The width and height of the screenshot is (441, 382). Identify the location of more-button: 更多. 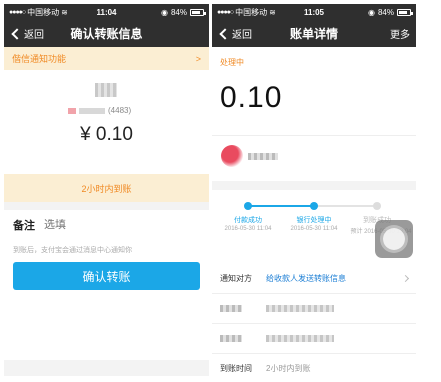
(400, 33).